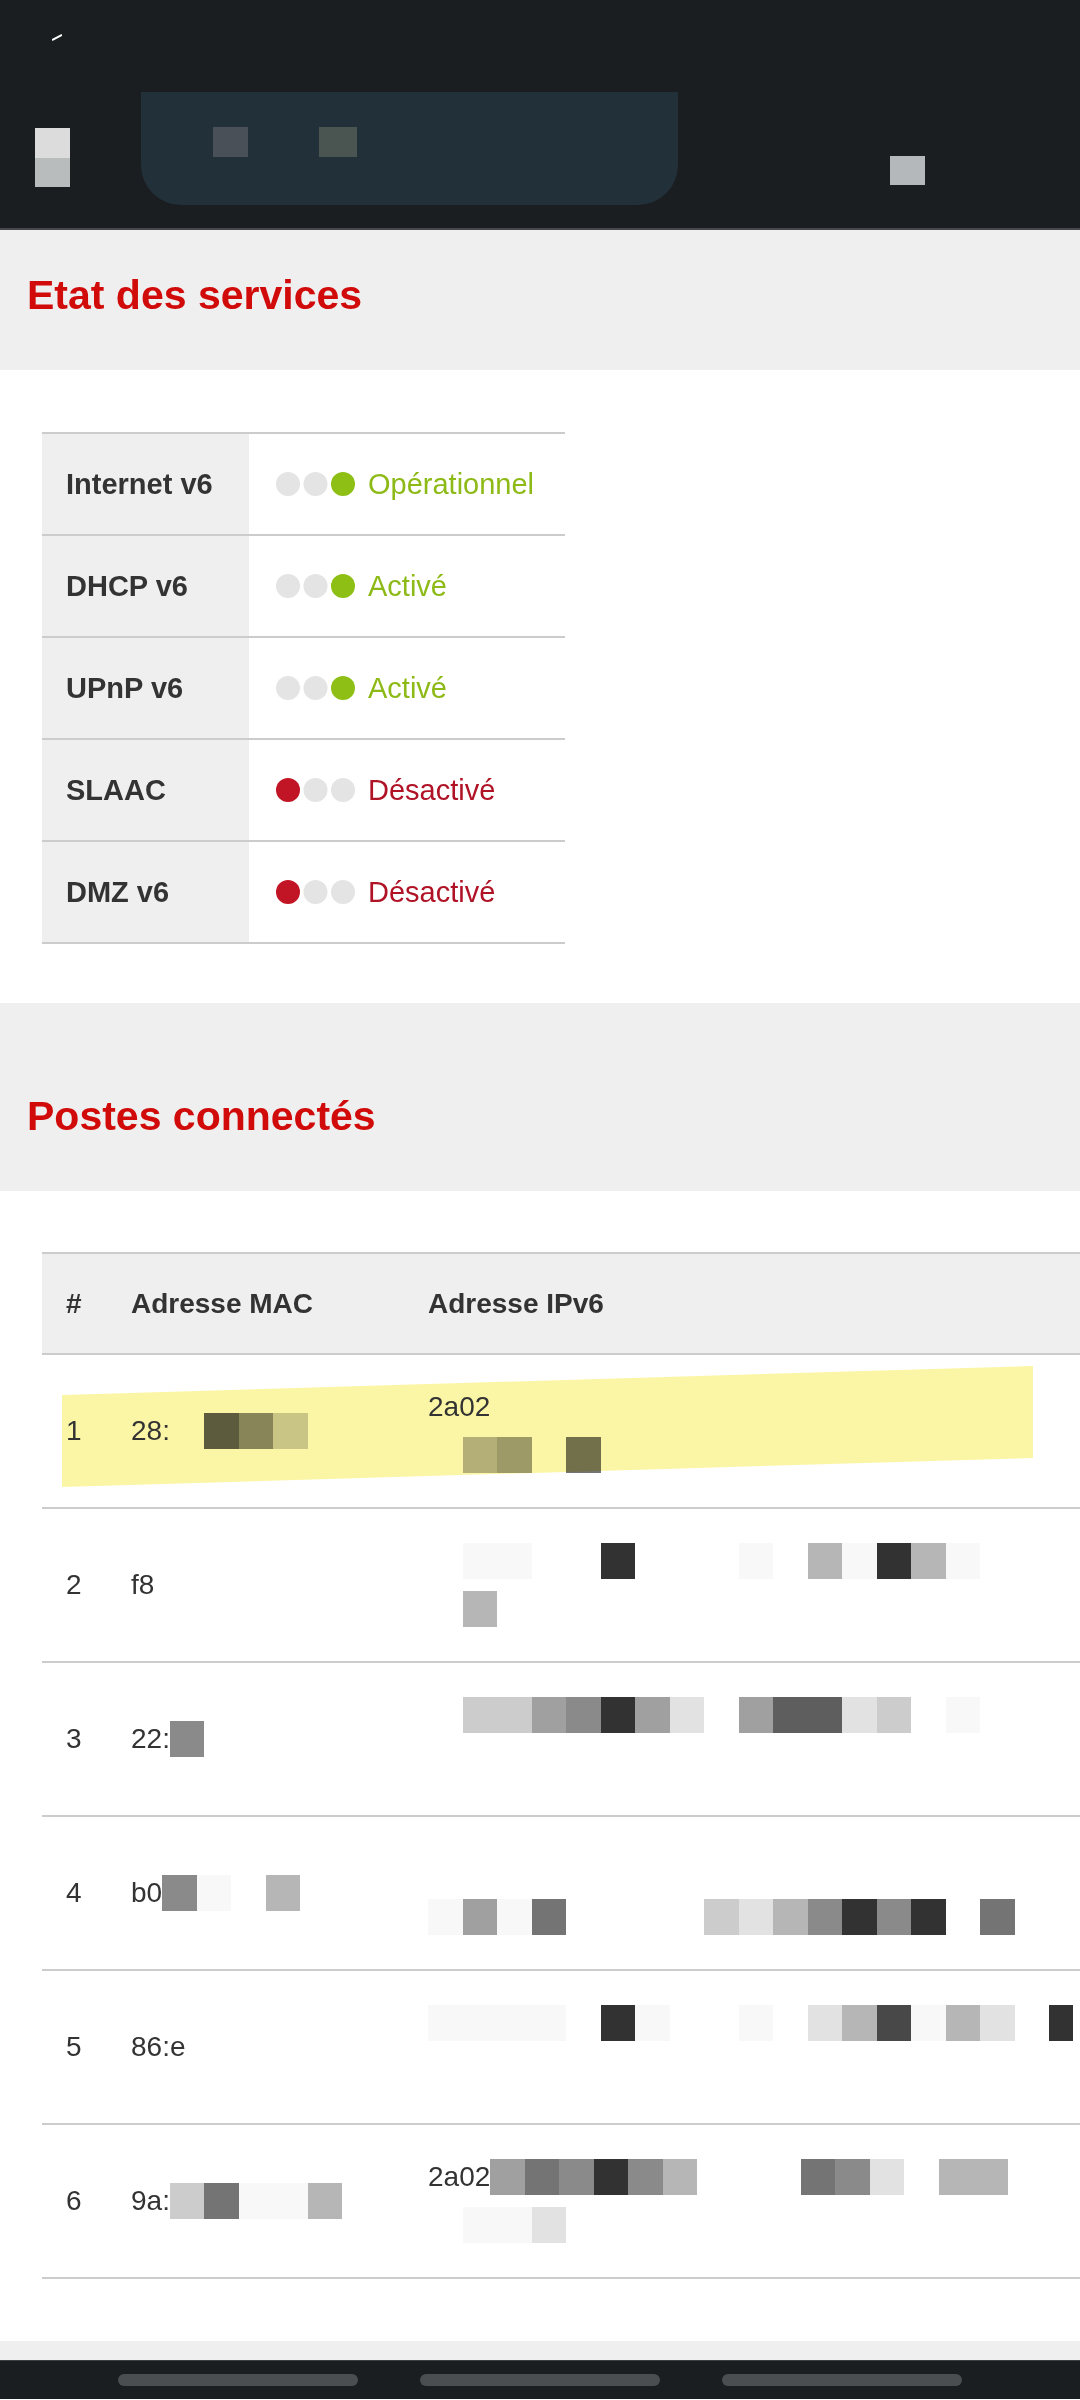  Describe the element at coordinates (74, 2047) in the screenshot. I see `row-number: 5` at that location.